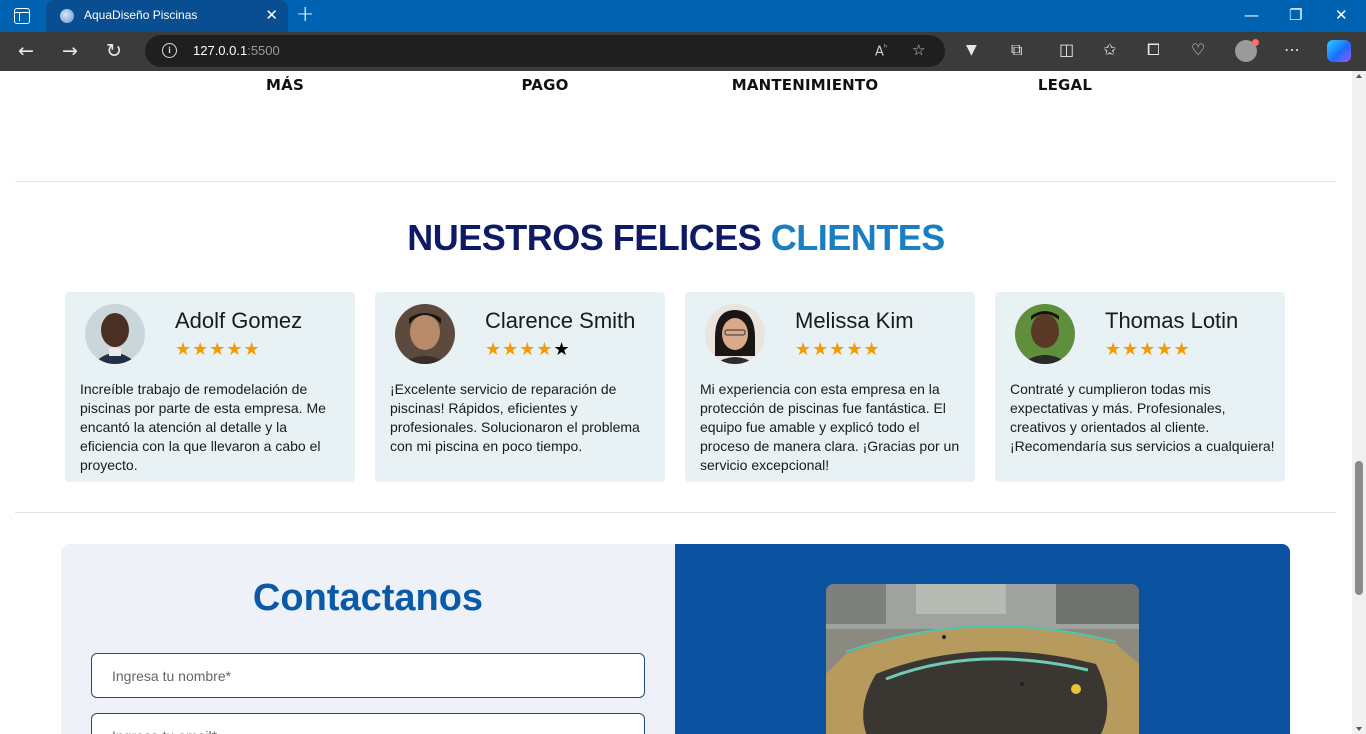  What do you see at coordinates (368, 598) in the screenshot?
I see `contact-title: Contactanos` at bounding box center [368, 598].